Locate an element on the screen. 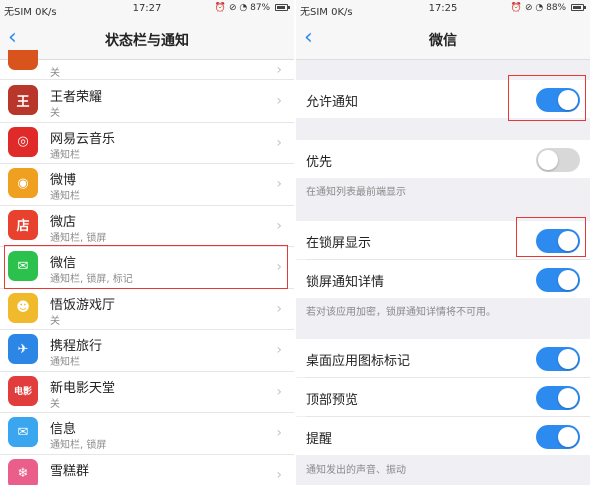  setting-label: 允许通知 is located at coordinates (332, 102).